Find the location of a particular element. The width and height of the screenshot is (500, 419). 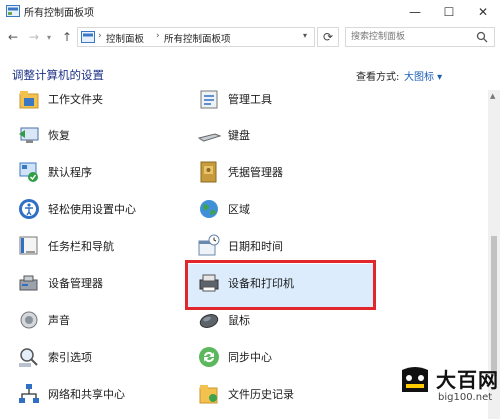

breadcrumb-control-panel: 控制面板 is located at coordinates (125, 38).